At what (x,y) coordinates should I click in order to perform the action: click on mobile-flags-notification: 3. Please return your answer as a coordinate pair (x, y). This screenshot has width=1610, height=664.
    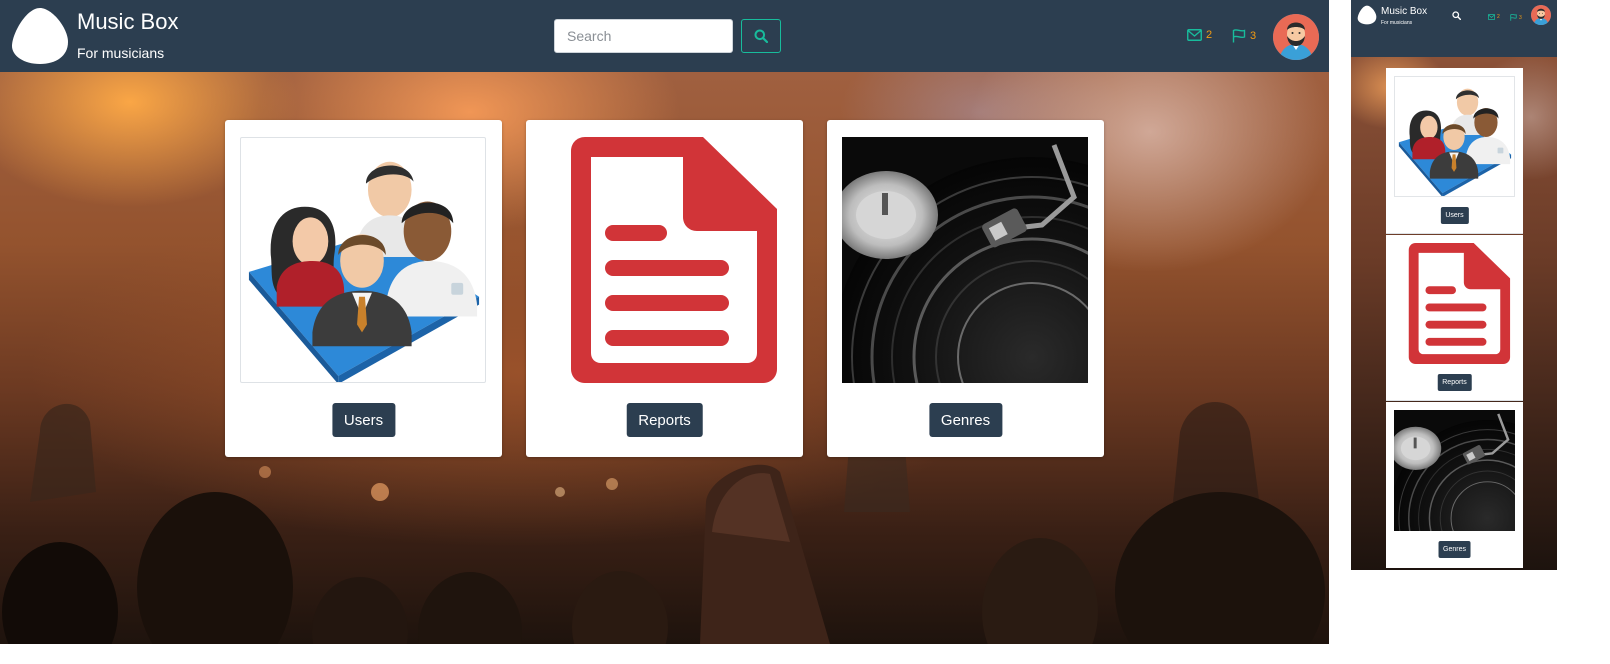
    Looking at the image, I should click on (1516, 17).